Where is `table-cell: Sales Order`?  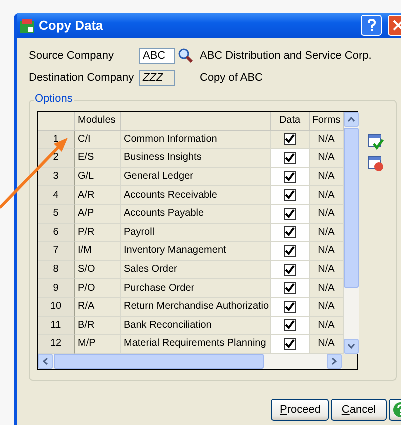
table-cell: Sales Order is located at coordinates (196, 270).